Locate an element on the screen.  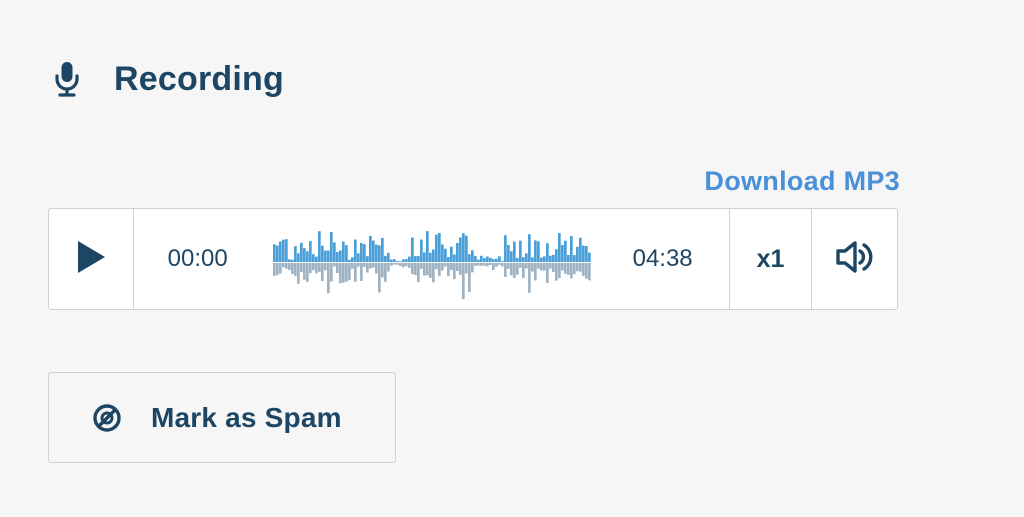
play-icon is located at coordinates (91, 259).